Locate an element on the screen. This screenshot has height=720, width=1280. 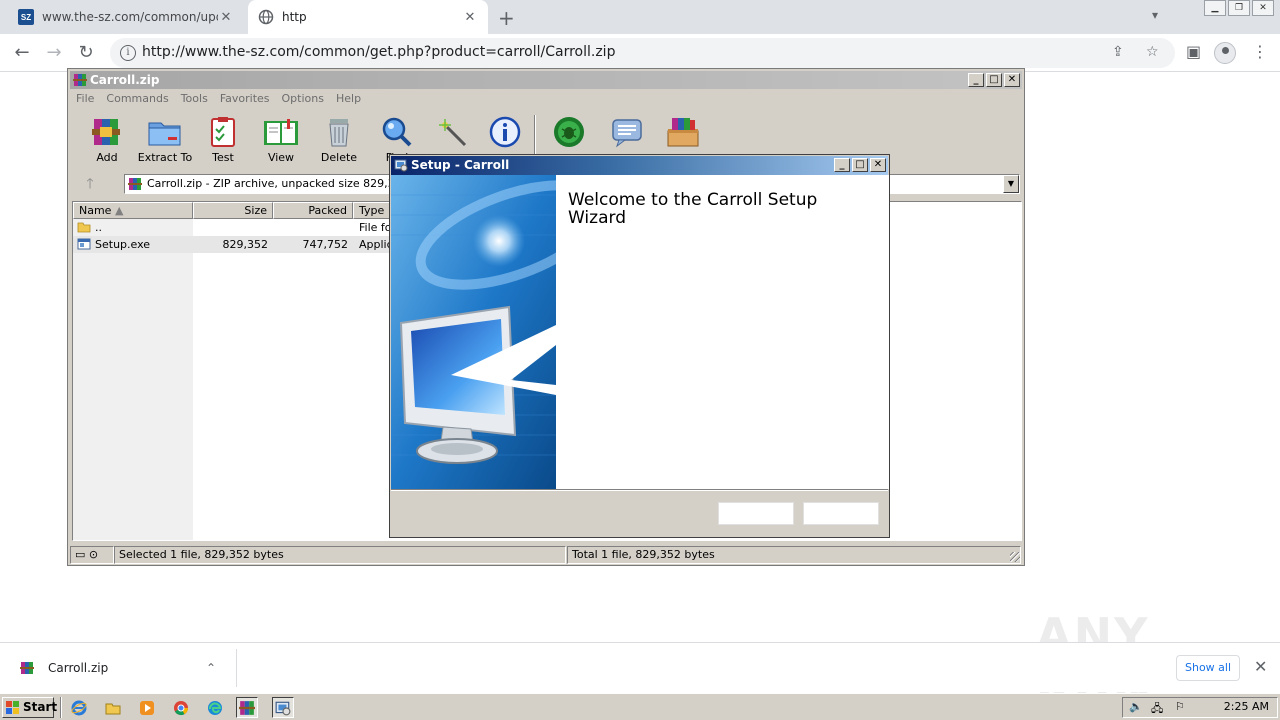
system-tray: 🔈 🖧 ⚐ 2:25 AM is located at coordinates (1200, 707).